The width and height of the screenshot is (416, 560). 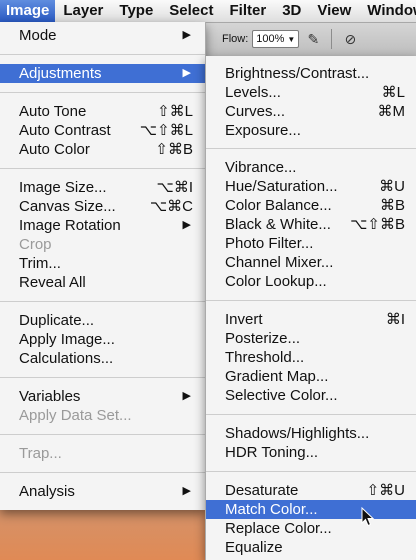 What do you see at coordinates (50, 396) in the screenshot?
I see `menu-item-label: Variables` at bounding box center [50, 396].